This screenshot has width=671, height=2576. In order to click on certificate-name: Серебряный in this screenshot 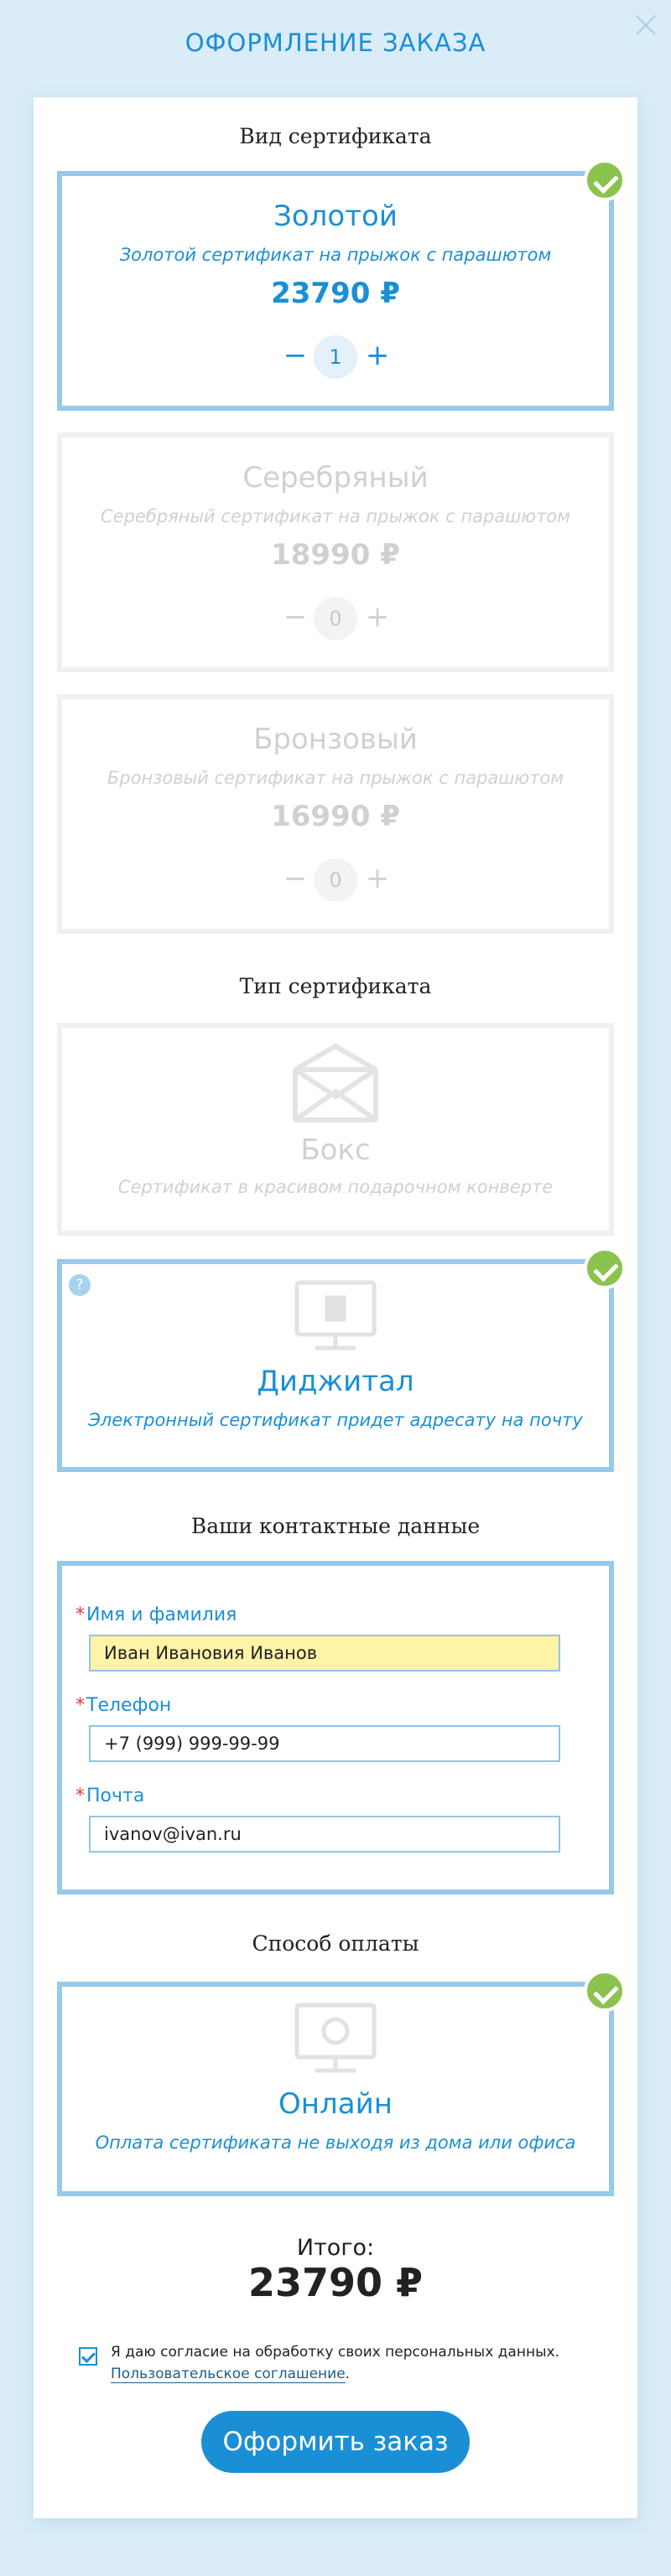, I will do `click(335, 478)`.